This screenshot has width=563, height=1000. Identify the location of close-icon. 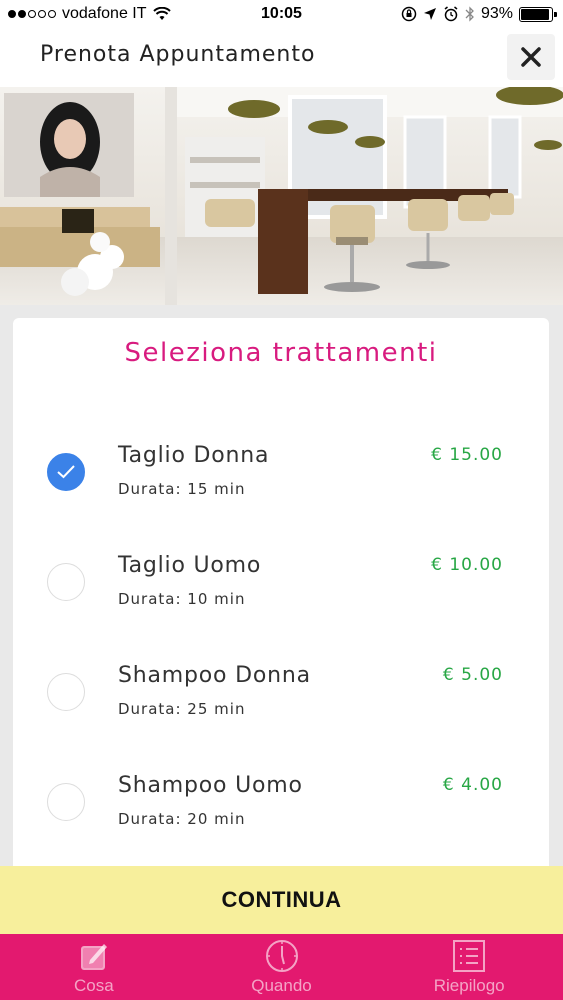
(531, 57).